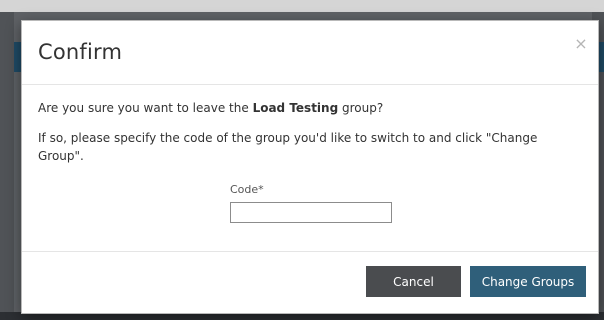  What do you see at coordinates (361, 108) in the screenshot?
I see `message-suffix: group?` at bounding box center [361, 108].